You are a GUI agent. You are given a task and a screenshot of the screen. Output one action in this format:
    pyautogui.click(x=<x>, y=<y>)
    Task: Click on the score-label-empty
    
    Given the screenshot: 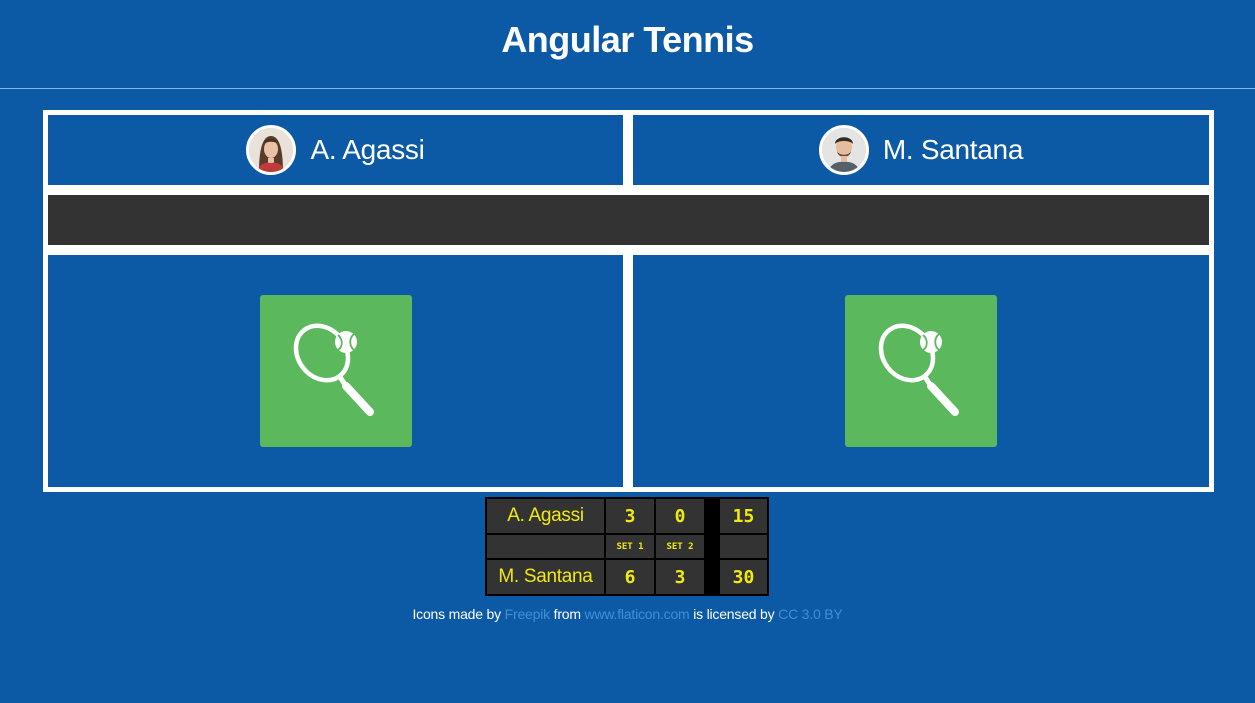 What is the action you would take?
    pyautogui.click(x=545, y=546)
    